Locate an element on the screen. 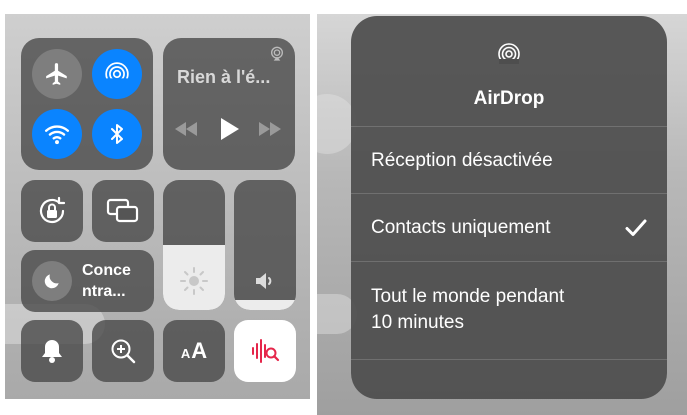 The width and height of the screenshot is (687, 415). orientation-lock-icon is located at coordinates (52, 210).